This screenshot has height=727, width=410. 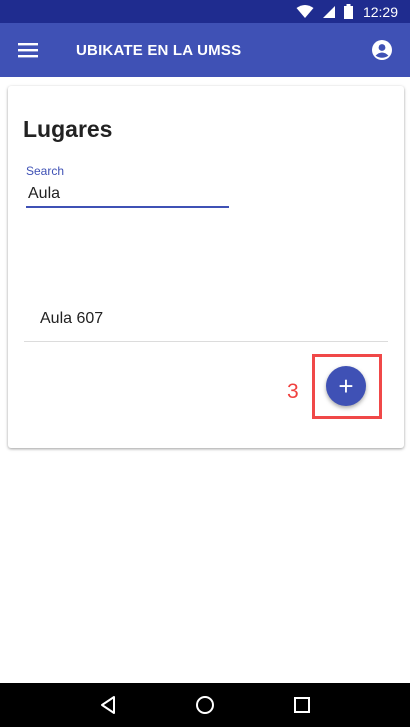 I want to click on list-item-label: Aula 607, so click(x=72, y=318).